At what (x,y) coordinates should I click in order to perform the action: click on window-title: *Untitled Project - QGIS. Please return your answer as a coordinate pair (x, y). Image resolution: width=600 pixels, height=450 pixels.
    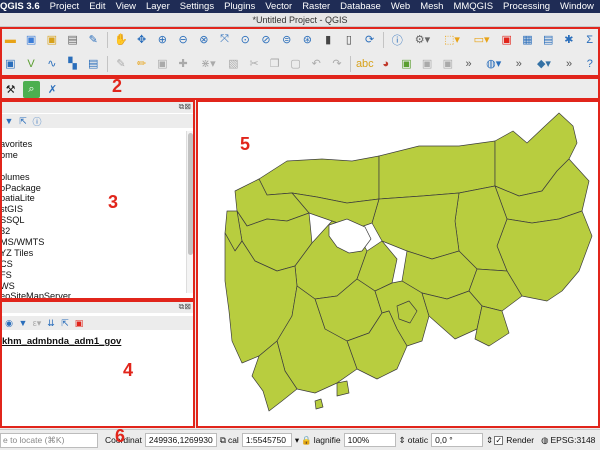
    Looking at the image, I should click on (300, 20).